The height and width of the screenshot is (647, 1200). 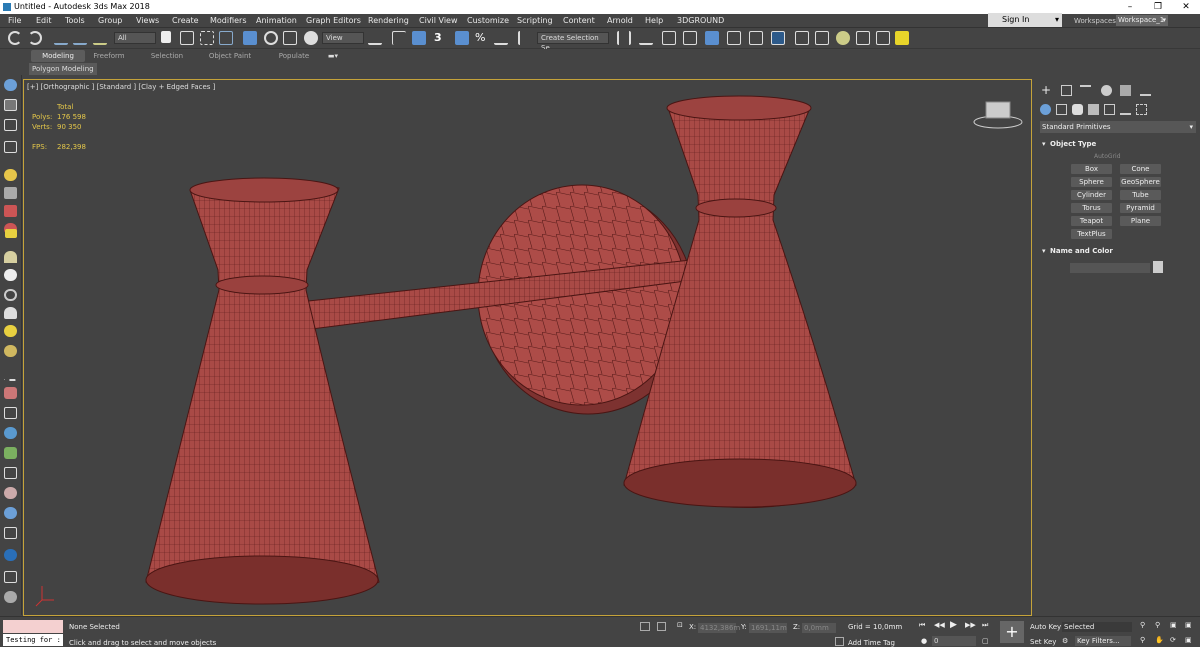 I want to click on selection-lock-icon, so click(x=661, y=626).